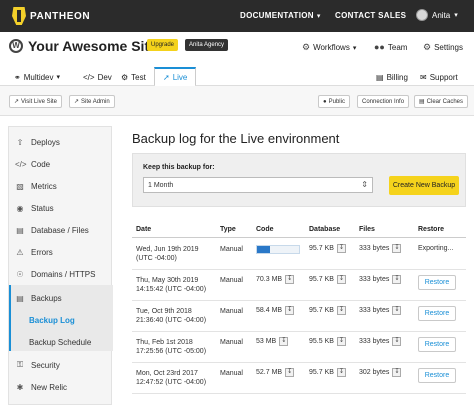 Image resolution: width=474 pixels, height=405 pixels. Describe the element at coordinates (171, 320) in the screenshot. I see `backup-date-line2: 21:36:40 (UTC -04:00)` at that location.